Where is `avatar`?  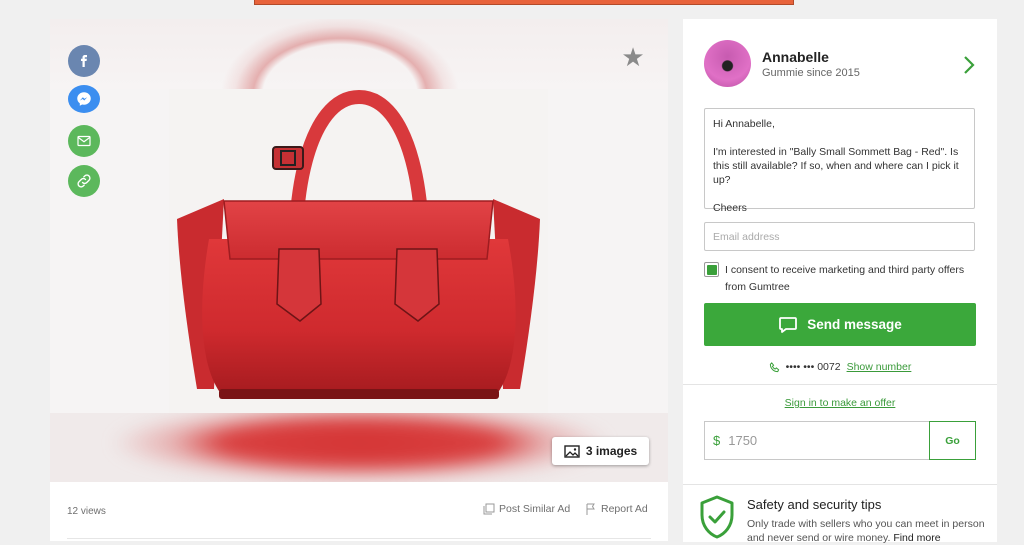 avatar is located at coordinates (727, 63).